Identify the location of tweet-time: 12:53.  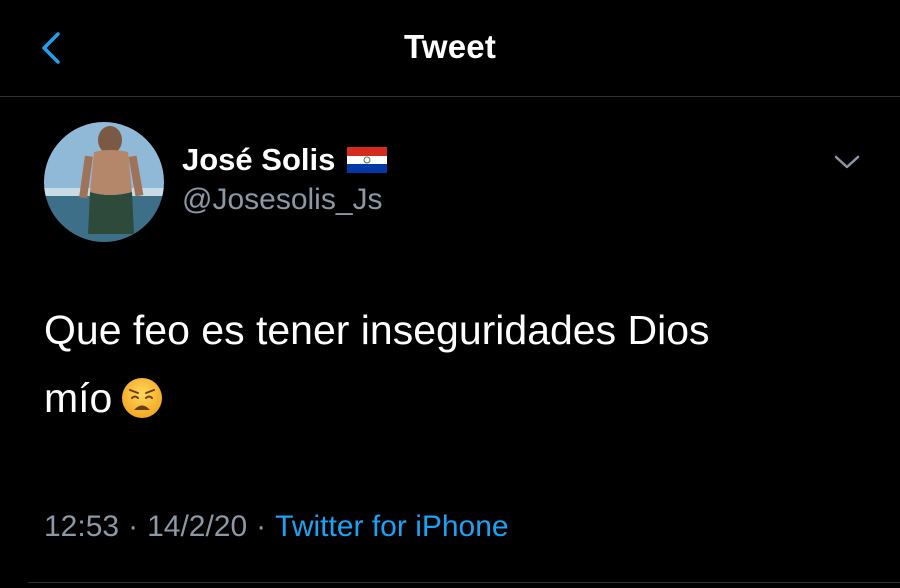
(82, 526).